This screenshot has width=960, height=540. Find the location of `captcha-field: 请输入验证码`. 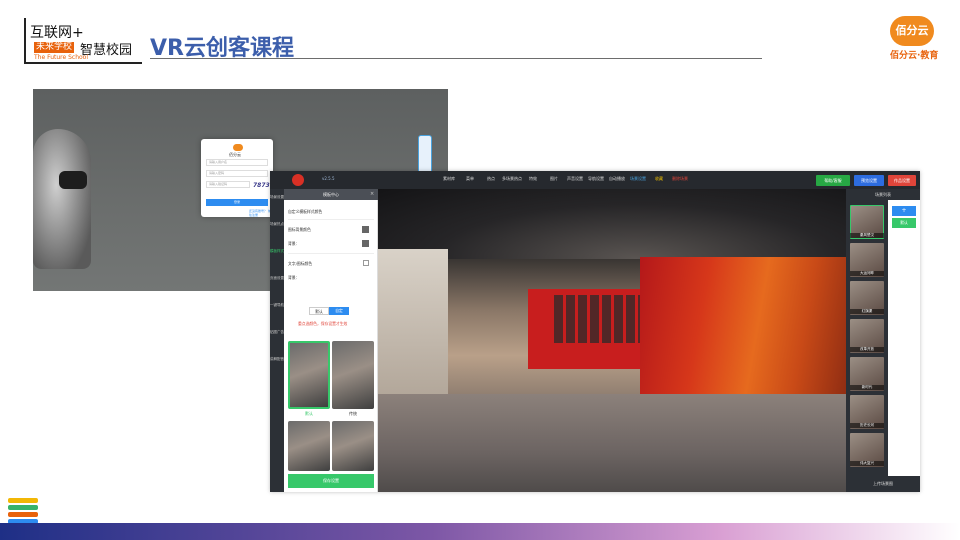

captcha-field: 请输入验证码 is located at coordinates (228, 184).